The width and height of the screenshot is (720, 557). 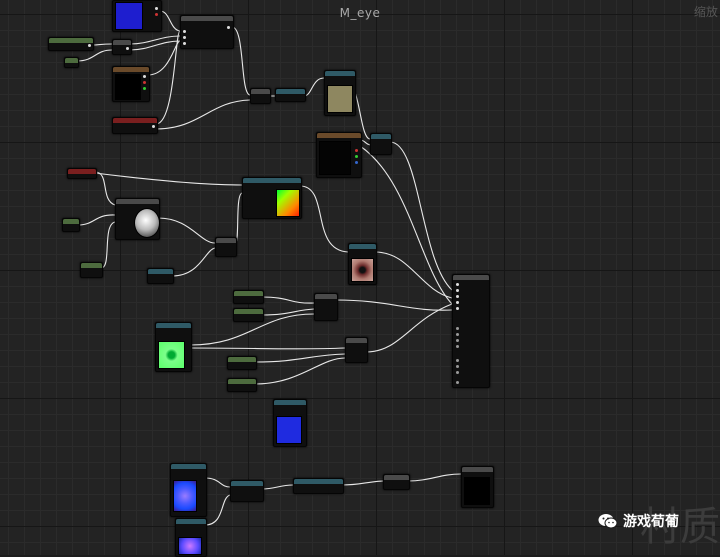 I want to click on sphere-mask-node, so click(x=137, y=219).